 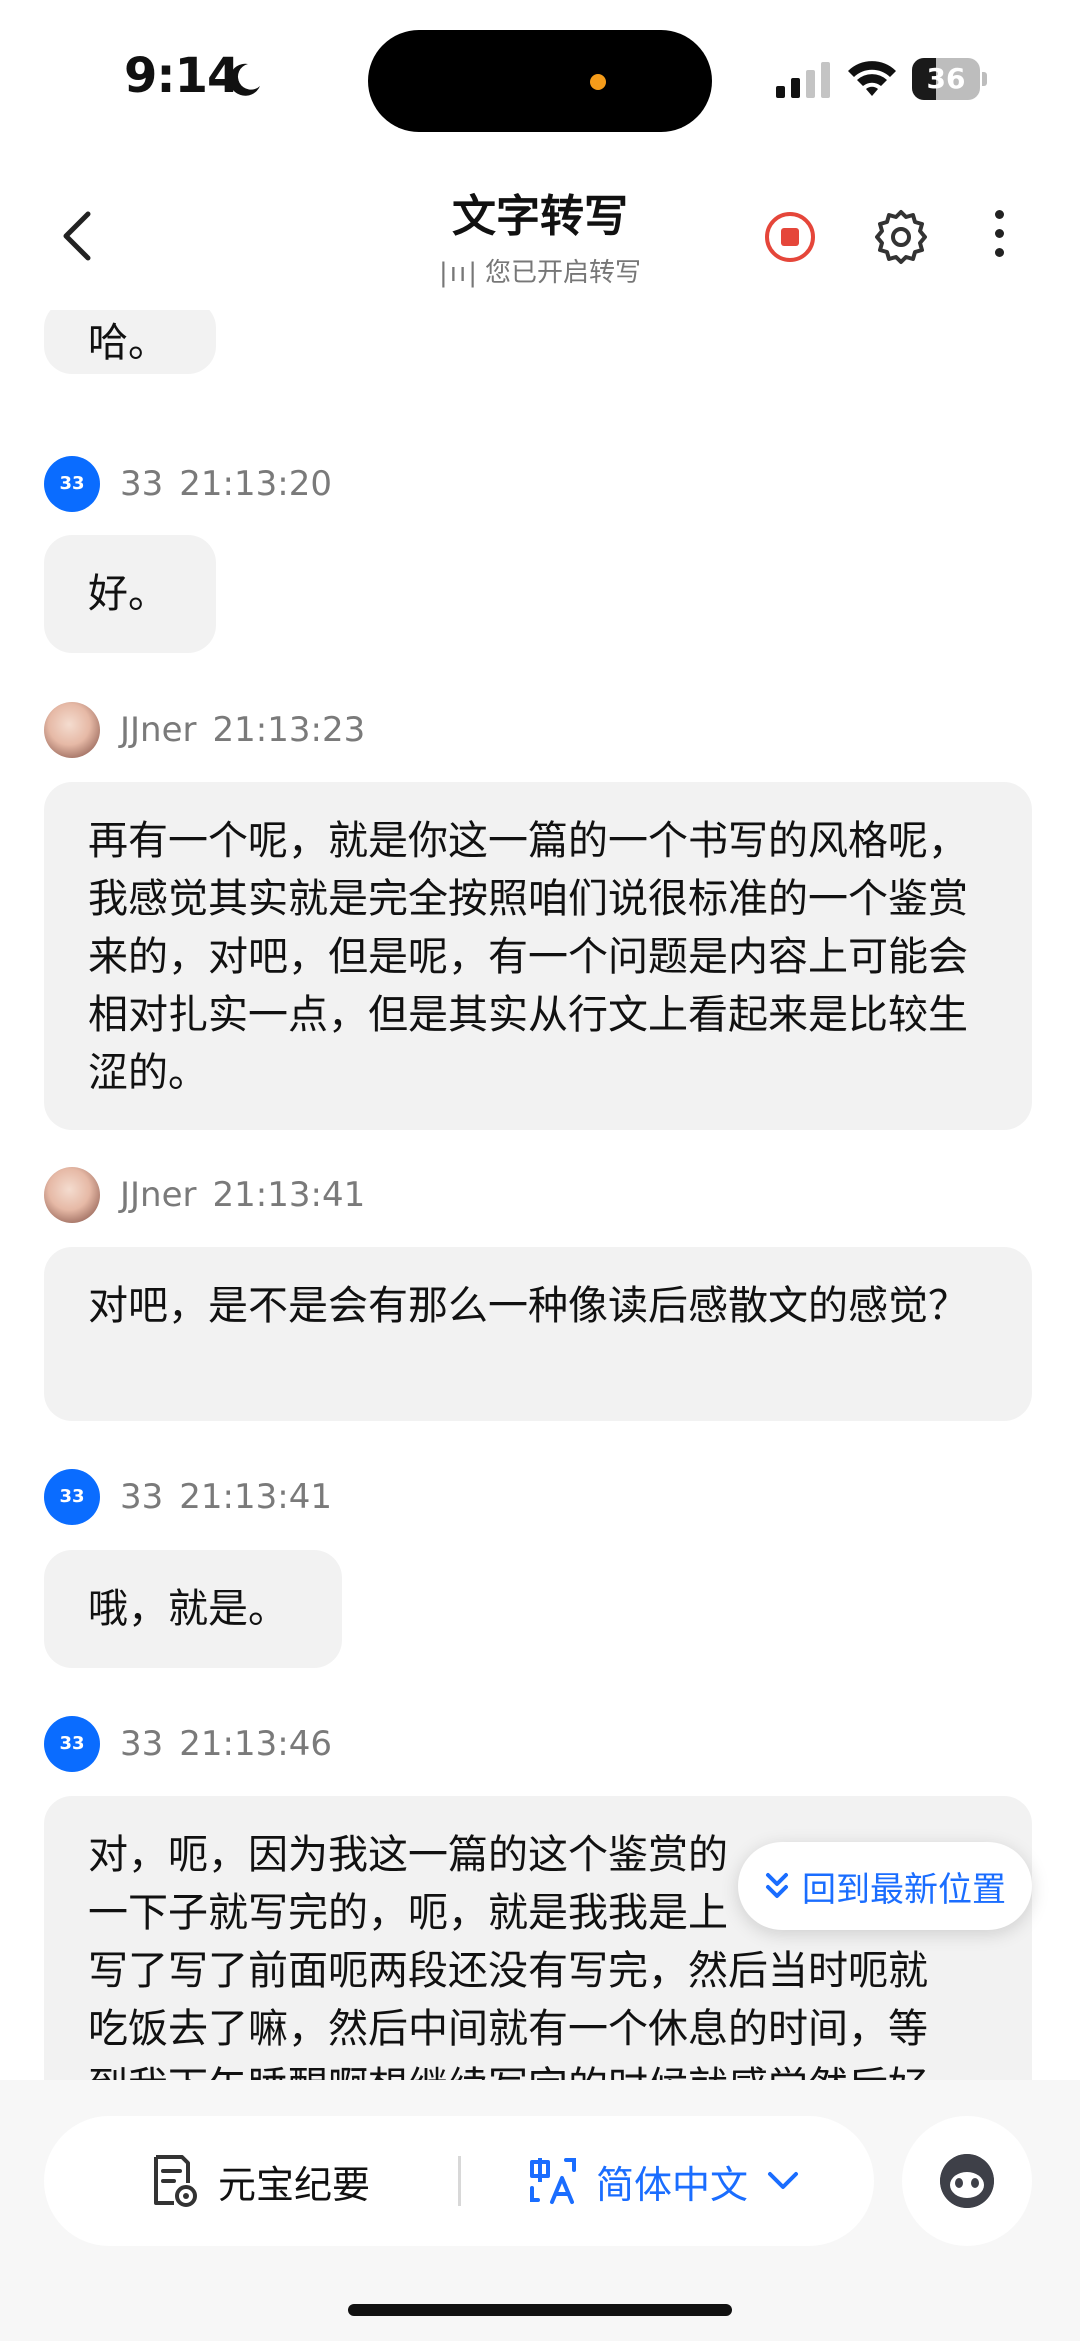 What do you see at coordinates (255, 484) in the screenshot?
I see `message-timestamp: 21:13:20` at bounding box center [255, 484].